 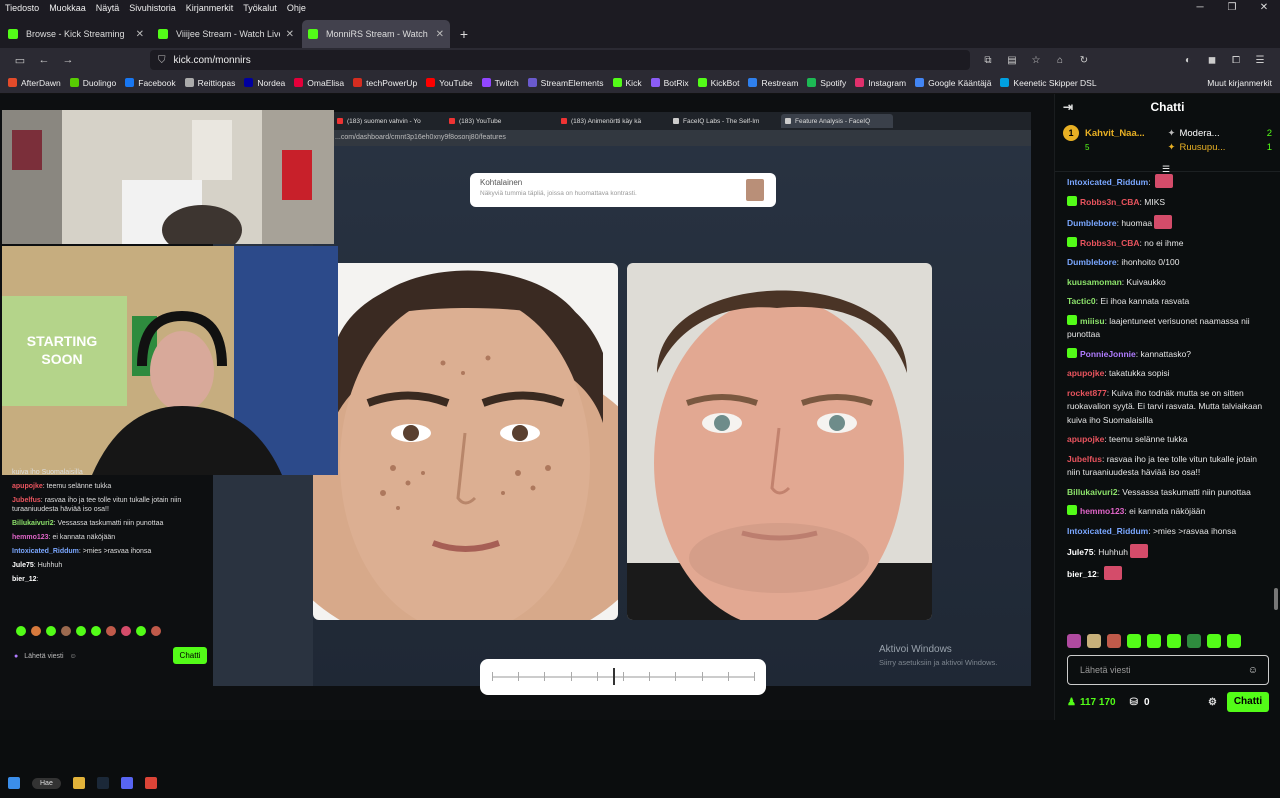 What do you see at coordinates (500, 83) in the screenshot?
I see `bookmark-item: Twitch` at bounding box center [500, 83].